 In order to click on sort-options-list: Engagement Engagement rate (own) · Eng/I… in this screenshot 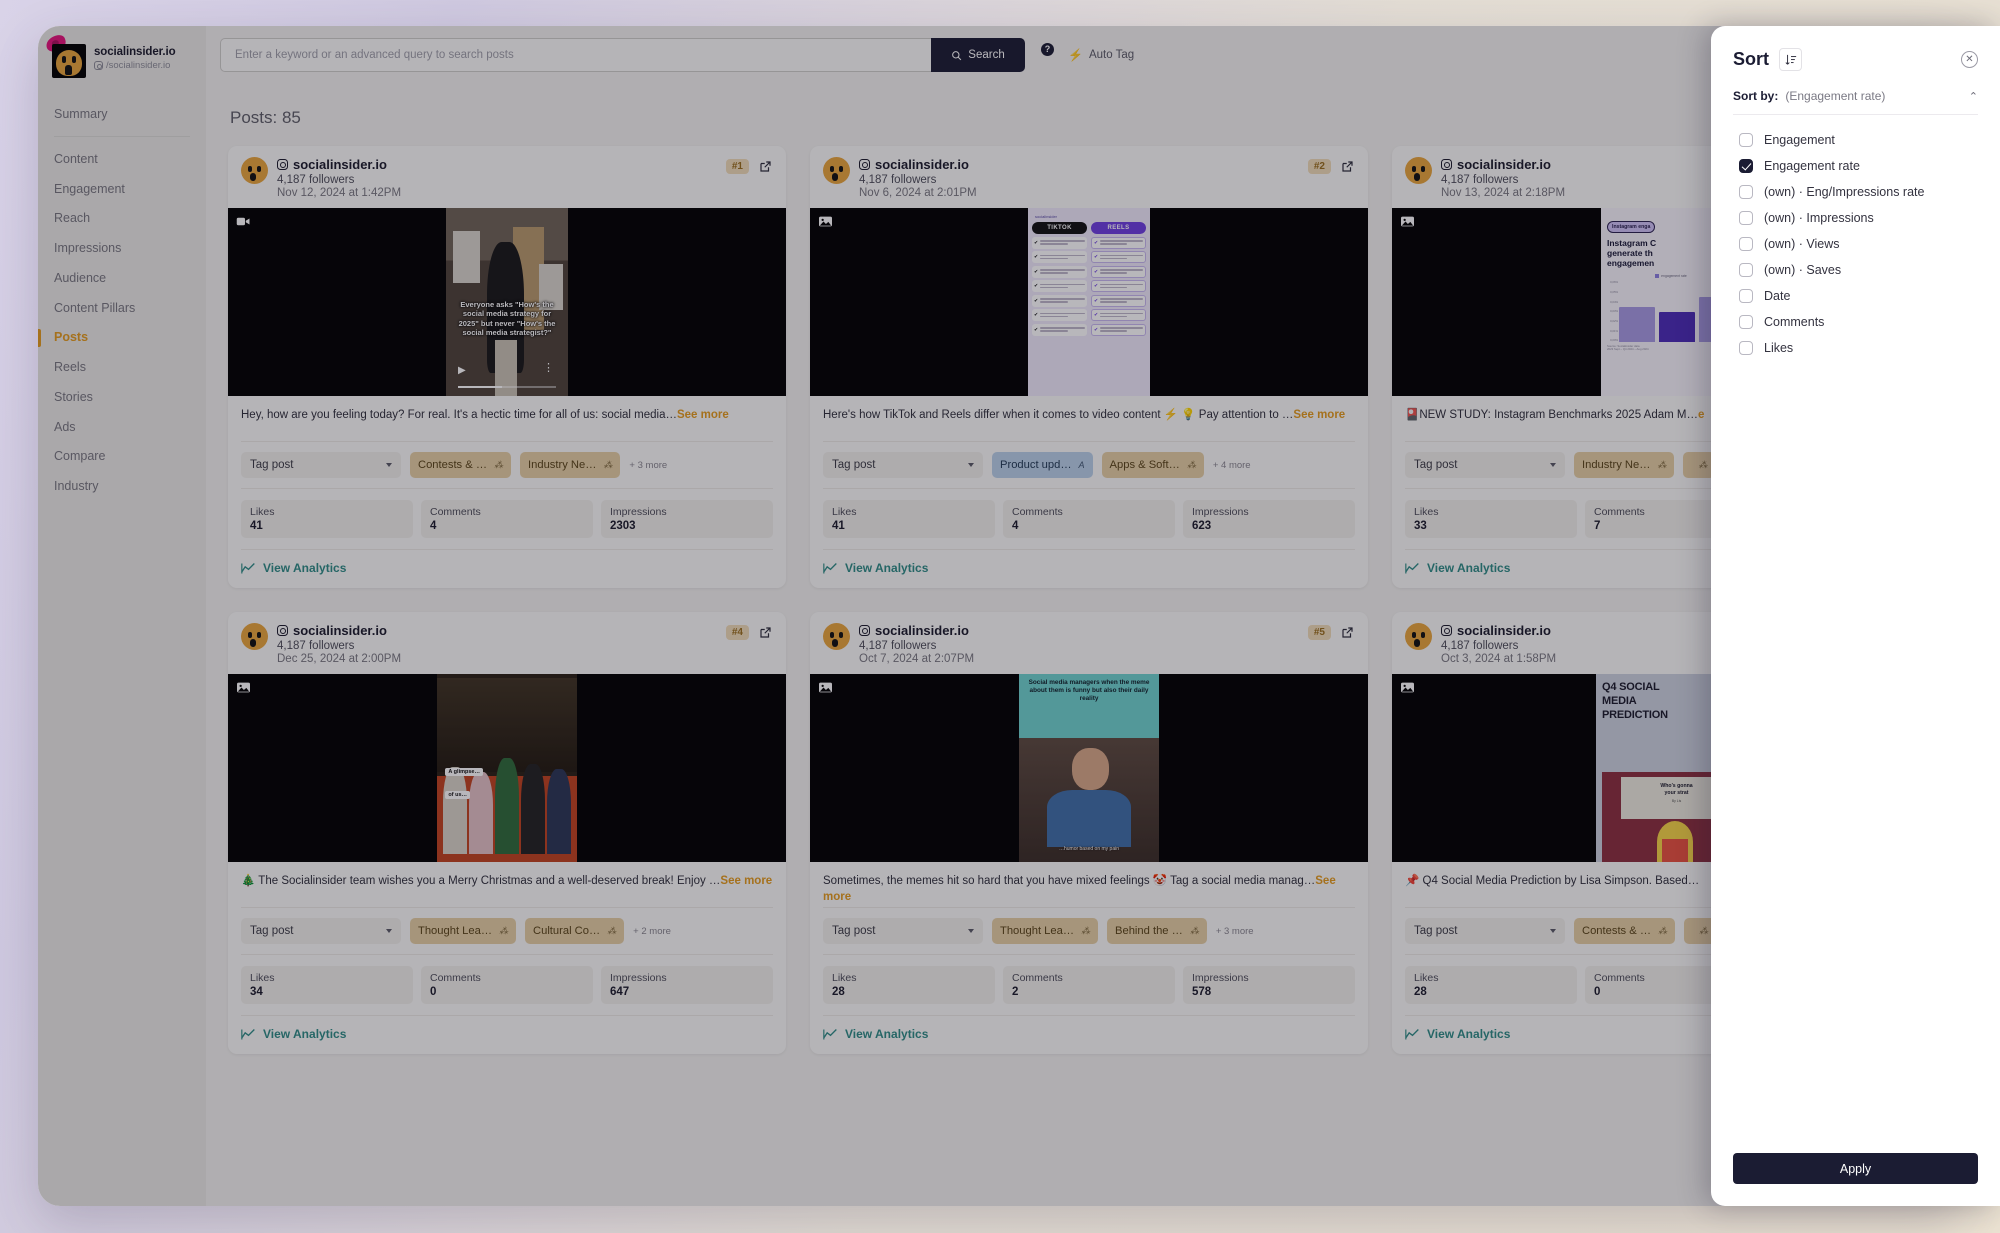, I will do `click(1855, 626)`.